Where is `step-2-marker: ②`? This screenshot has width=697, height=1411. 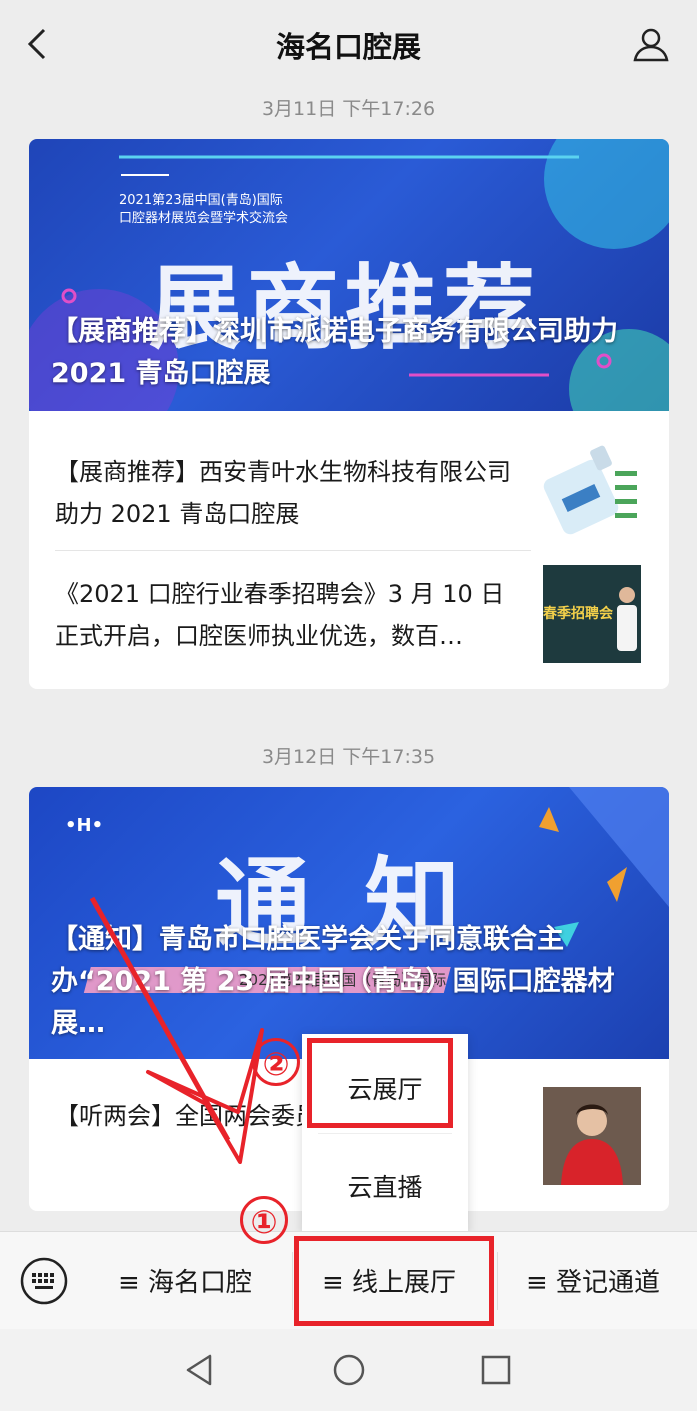 step-2-marker: ② is located at coordinates (276, 1062).